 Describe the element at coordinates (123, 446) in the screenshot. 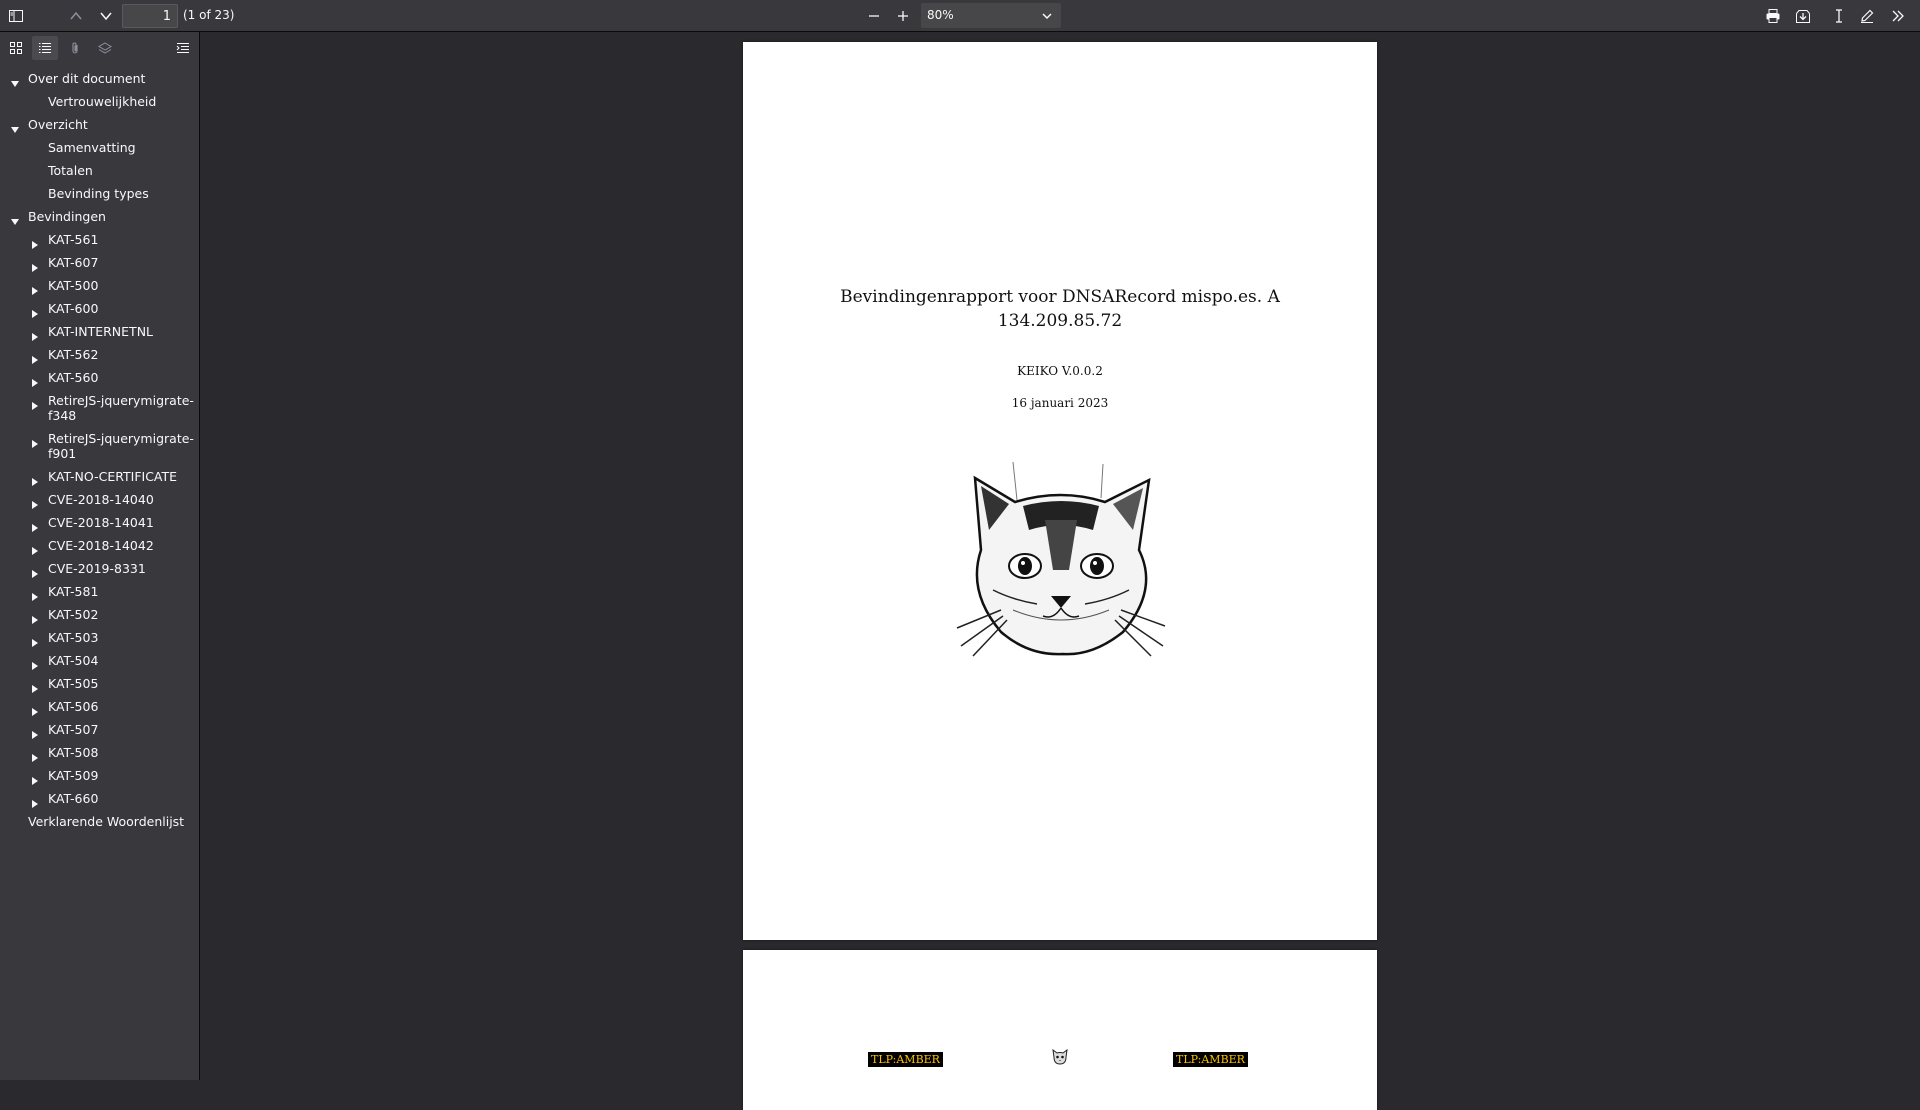

I see `outline-item: RetireJS-jquerymigrate-f901` at that location.